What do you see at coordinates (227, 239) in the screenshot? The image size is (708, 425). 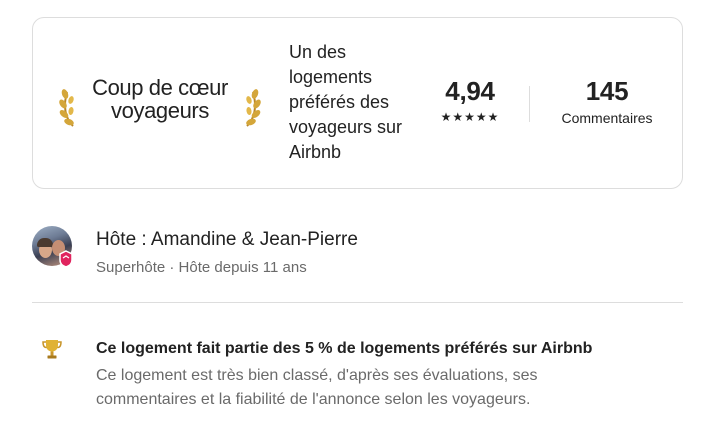 I see `host-name: Hôte : Amandine & Jean-Pierre` at bounding box center [227, 239].